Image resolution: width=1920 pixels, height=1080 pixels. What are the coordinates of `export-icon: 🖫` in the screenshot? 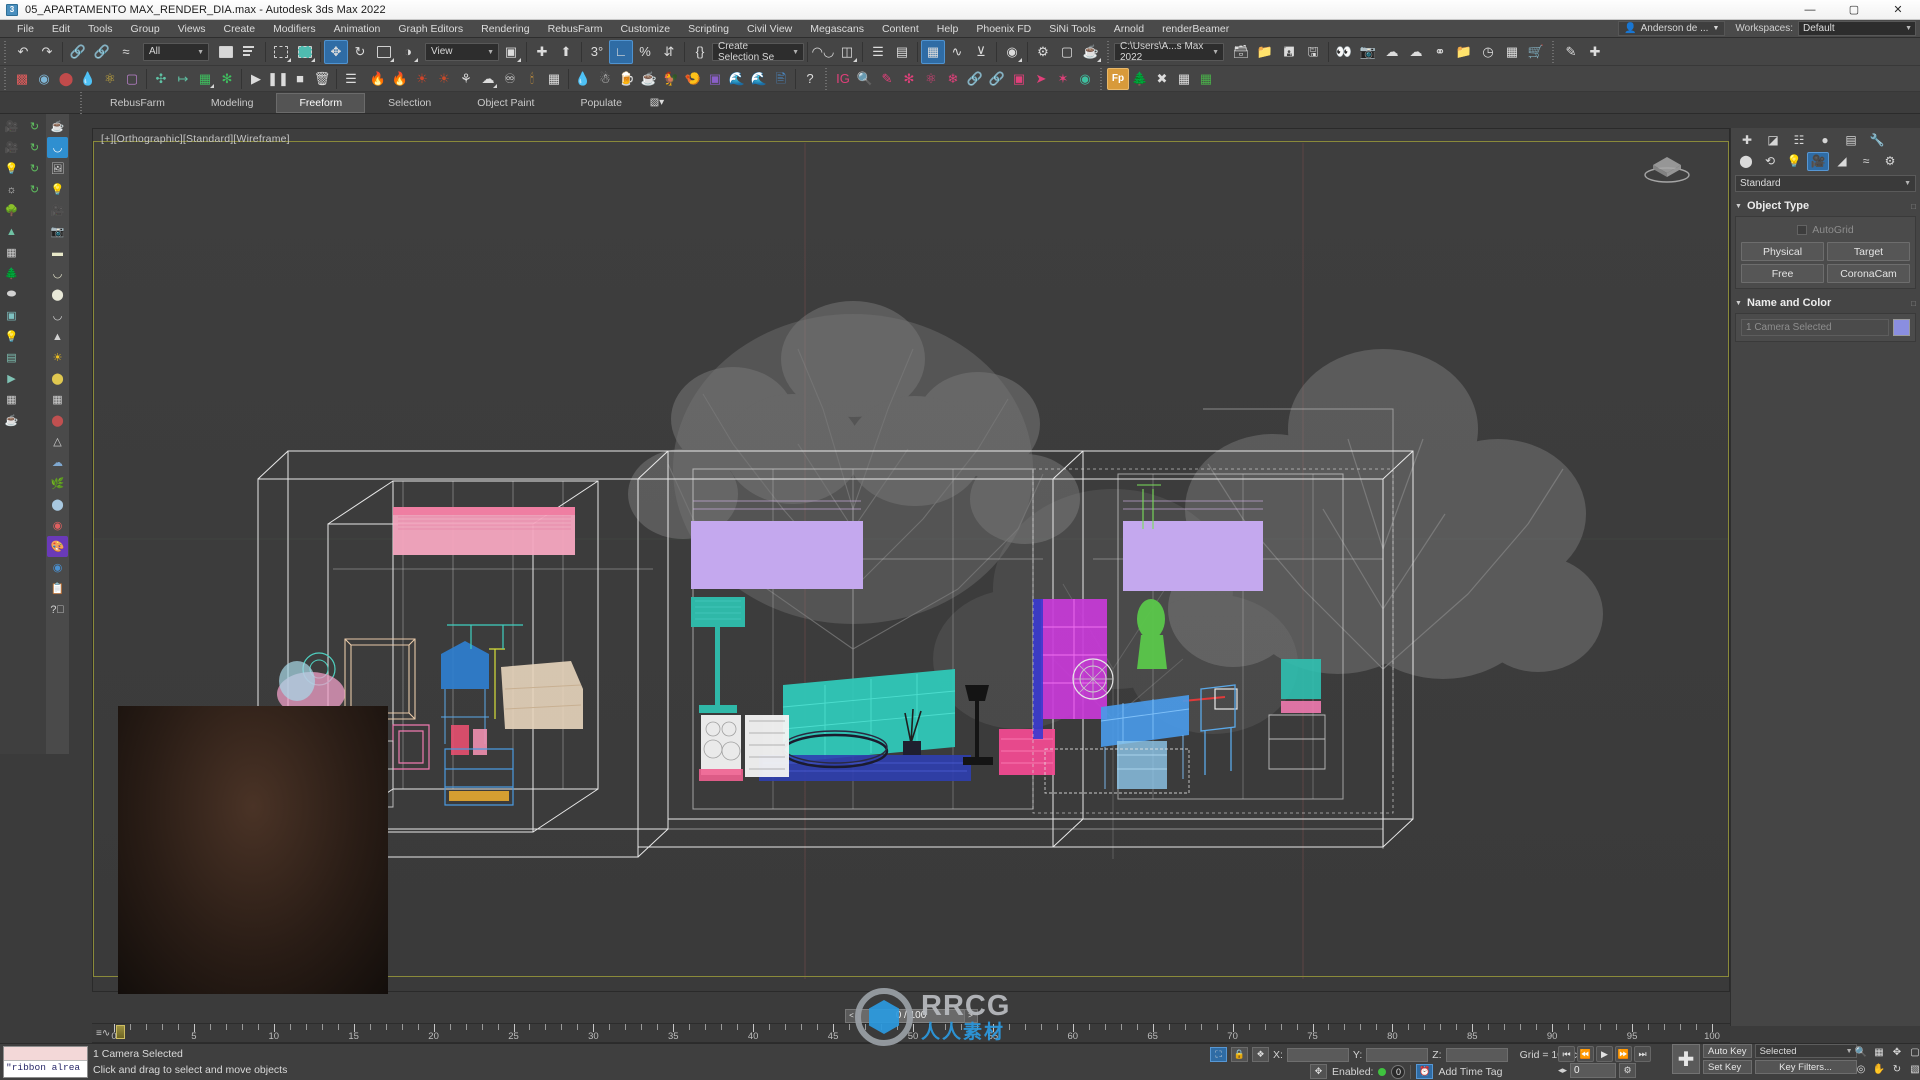 It's located at (1313, 52).